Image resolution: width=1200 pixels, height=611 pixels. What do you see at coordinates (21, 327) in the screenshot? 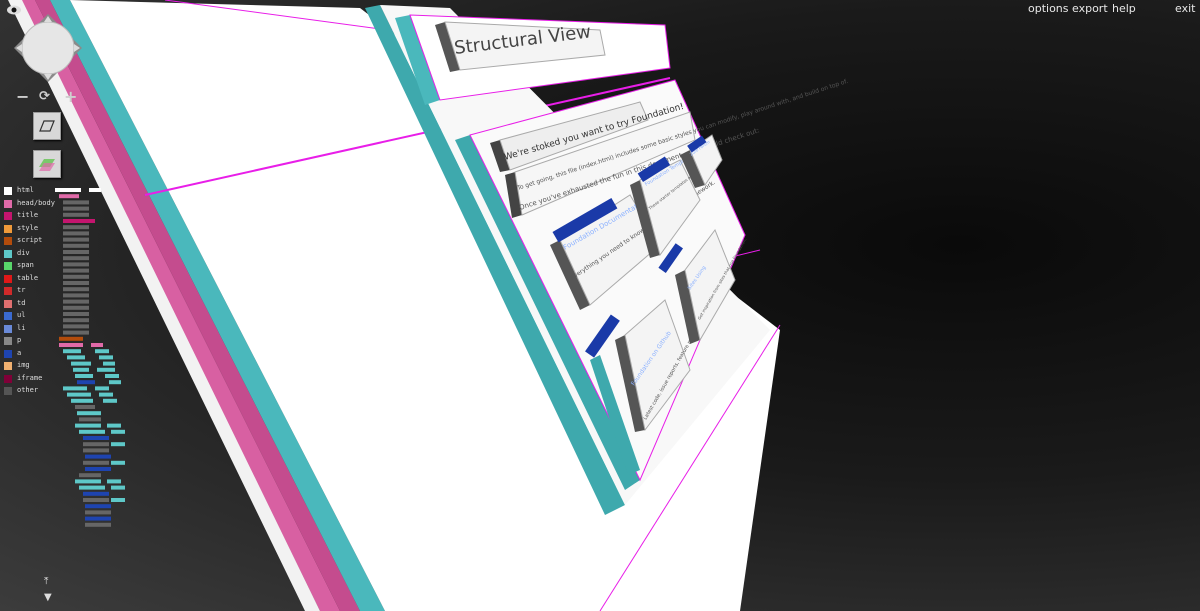
I see `legend-label: li` at bounding box center [21, 327].